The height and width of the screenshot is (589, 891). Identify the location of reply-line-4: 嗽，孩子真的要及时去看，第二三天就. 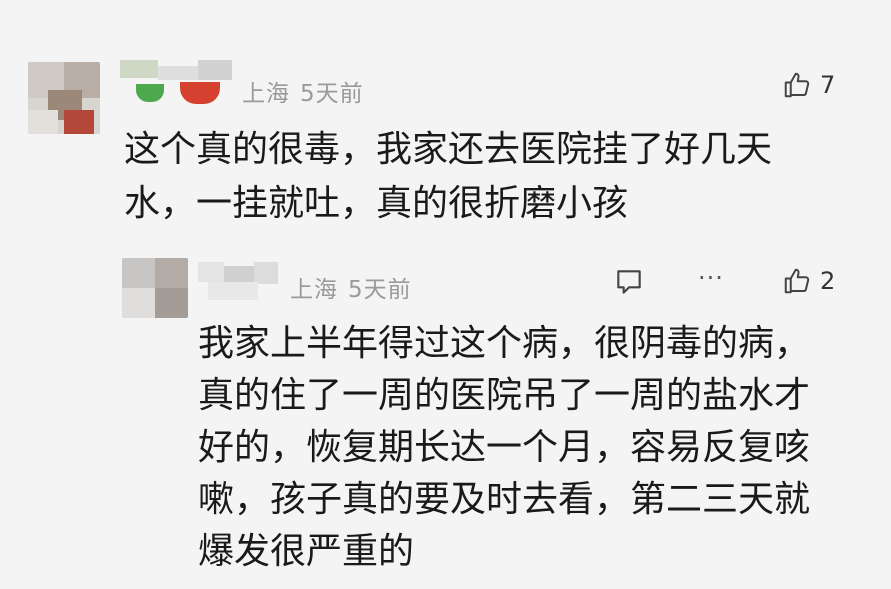
(504, 499).